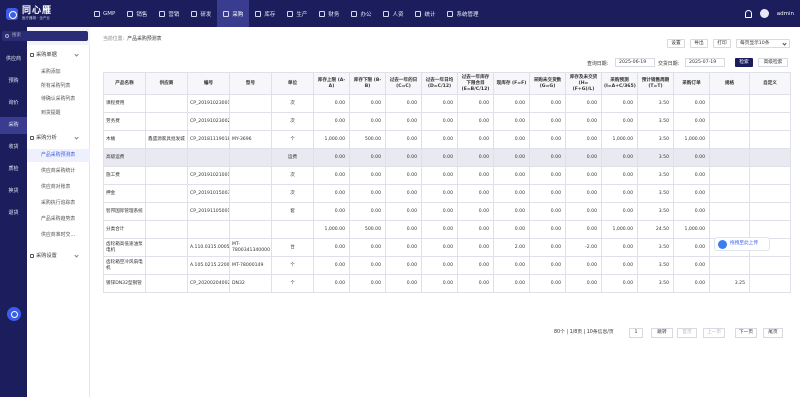  What do you see at coordinates (764, 13) in the screenshot?
I see `avatar` at bounding box center [764, 13].